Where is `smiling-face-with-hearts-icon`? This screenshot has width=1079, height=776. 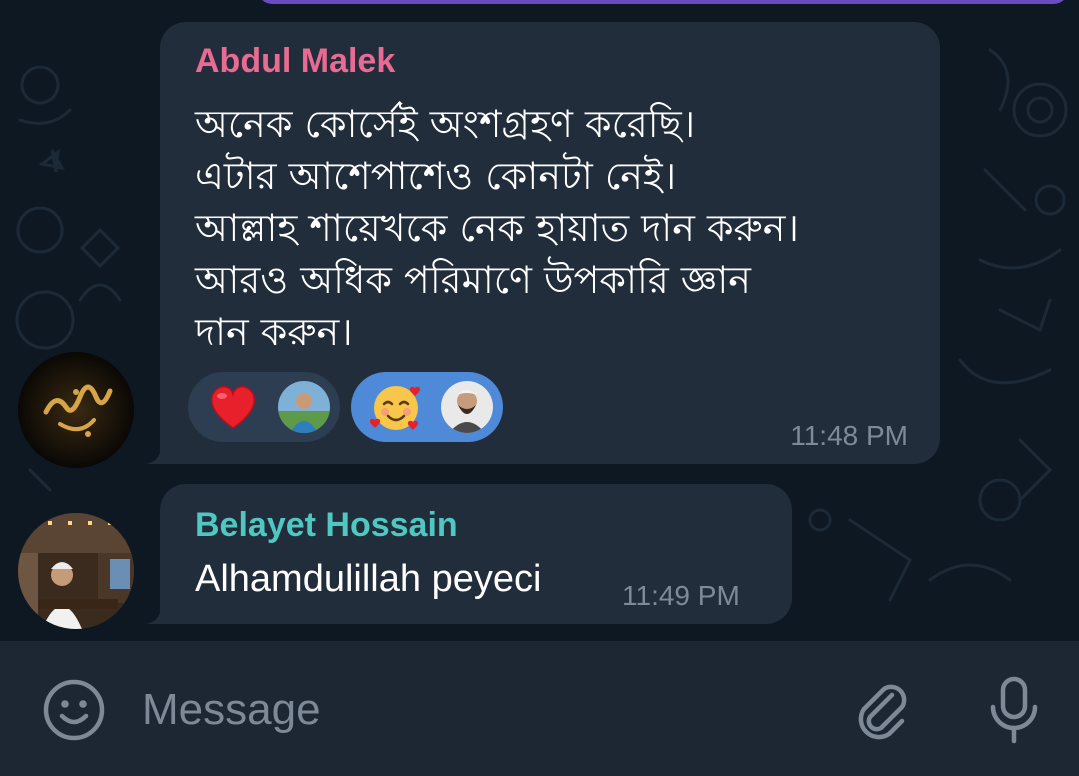 smiling-face-with-hearts-icon is located at coordinates (395, 408).